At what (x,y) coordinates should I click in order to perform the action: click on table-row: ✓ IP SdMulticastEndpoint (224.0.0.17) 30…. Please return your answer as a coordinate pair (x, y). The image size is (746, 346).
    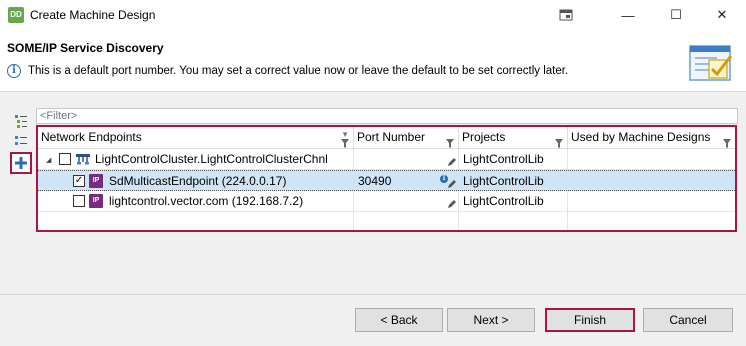
    Looking at the image, I should click on (386, 180).